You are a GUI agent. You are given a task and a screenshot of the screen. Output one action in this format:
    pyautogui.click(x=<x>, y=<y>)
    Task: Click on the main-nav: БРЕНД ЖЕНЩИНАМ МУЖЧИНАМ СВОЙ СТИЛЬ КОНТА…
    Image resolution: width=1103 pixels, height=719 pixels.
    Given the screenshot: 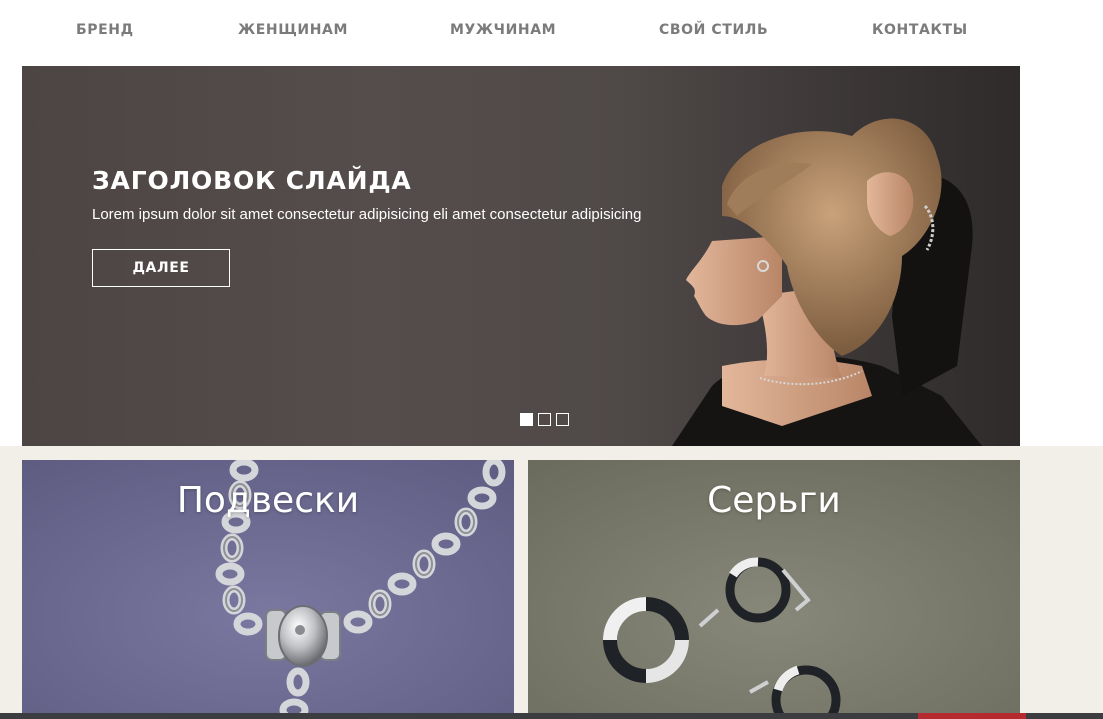 What is the action you would take?
    pyautogui.click(x=551, y=33)
    